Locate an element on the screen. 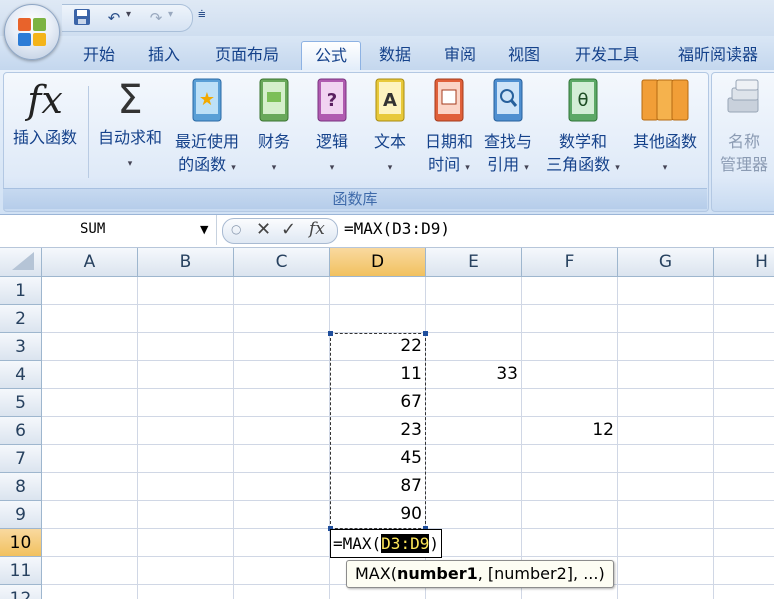 The image size is (774, 599). column-header-h: H is located at coordinates (744, 262).